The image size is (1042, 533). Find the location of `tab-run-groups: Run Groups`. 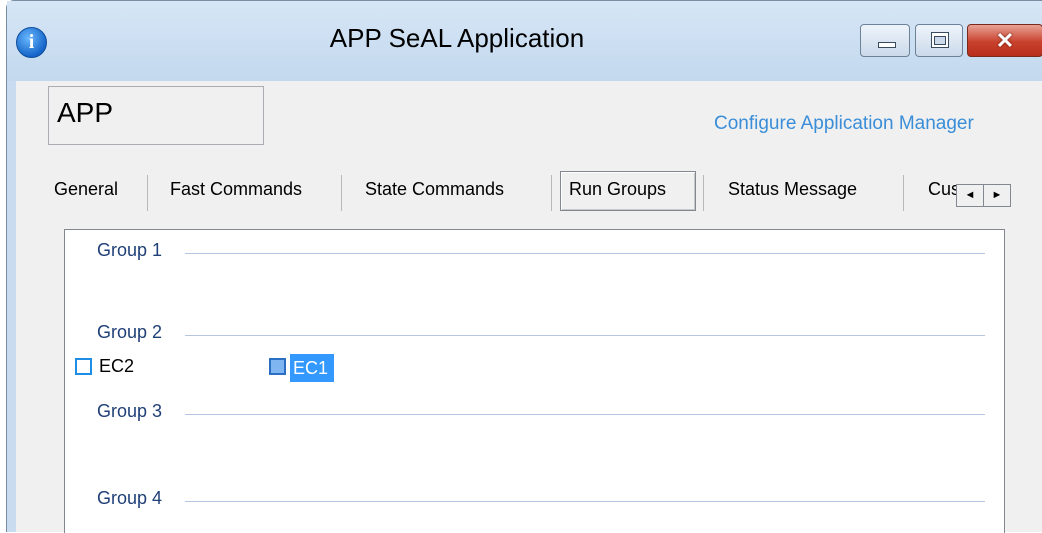

tab-run-groups: Run Groups is located at coordinates (628, 191).